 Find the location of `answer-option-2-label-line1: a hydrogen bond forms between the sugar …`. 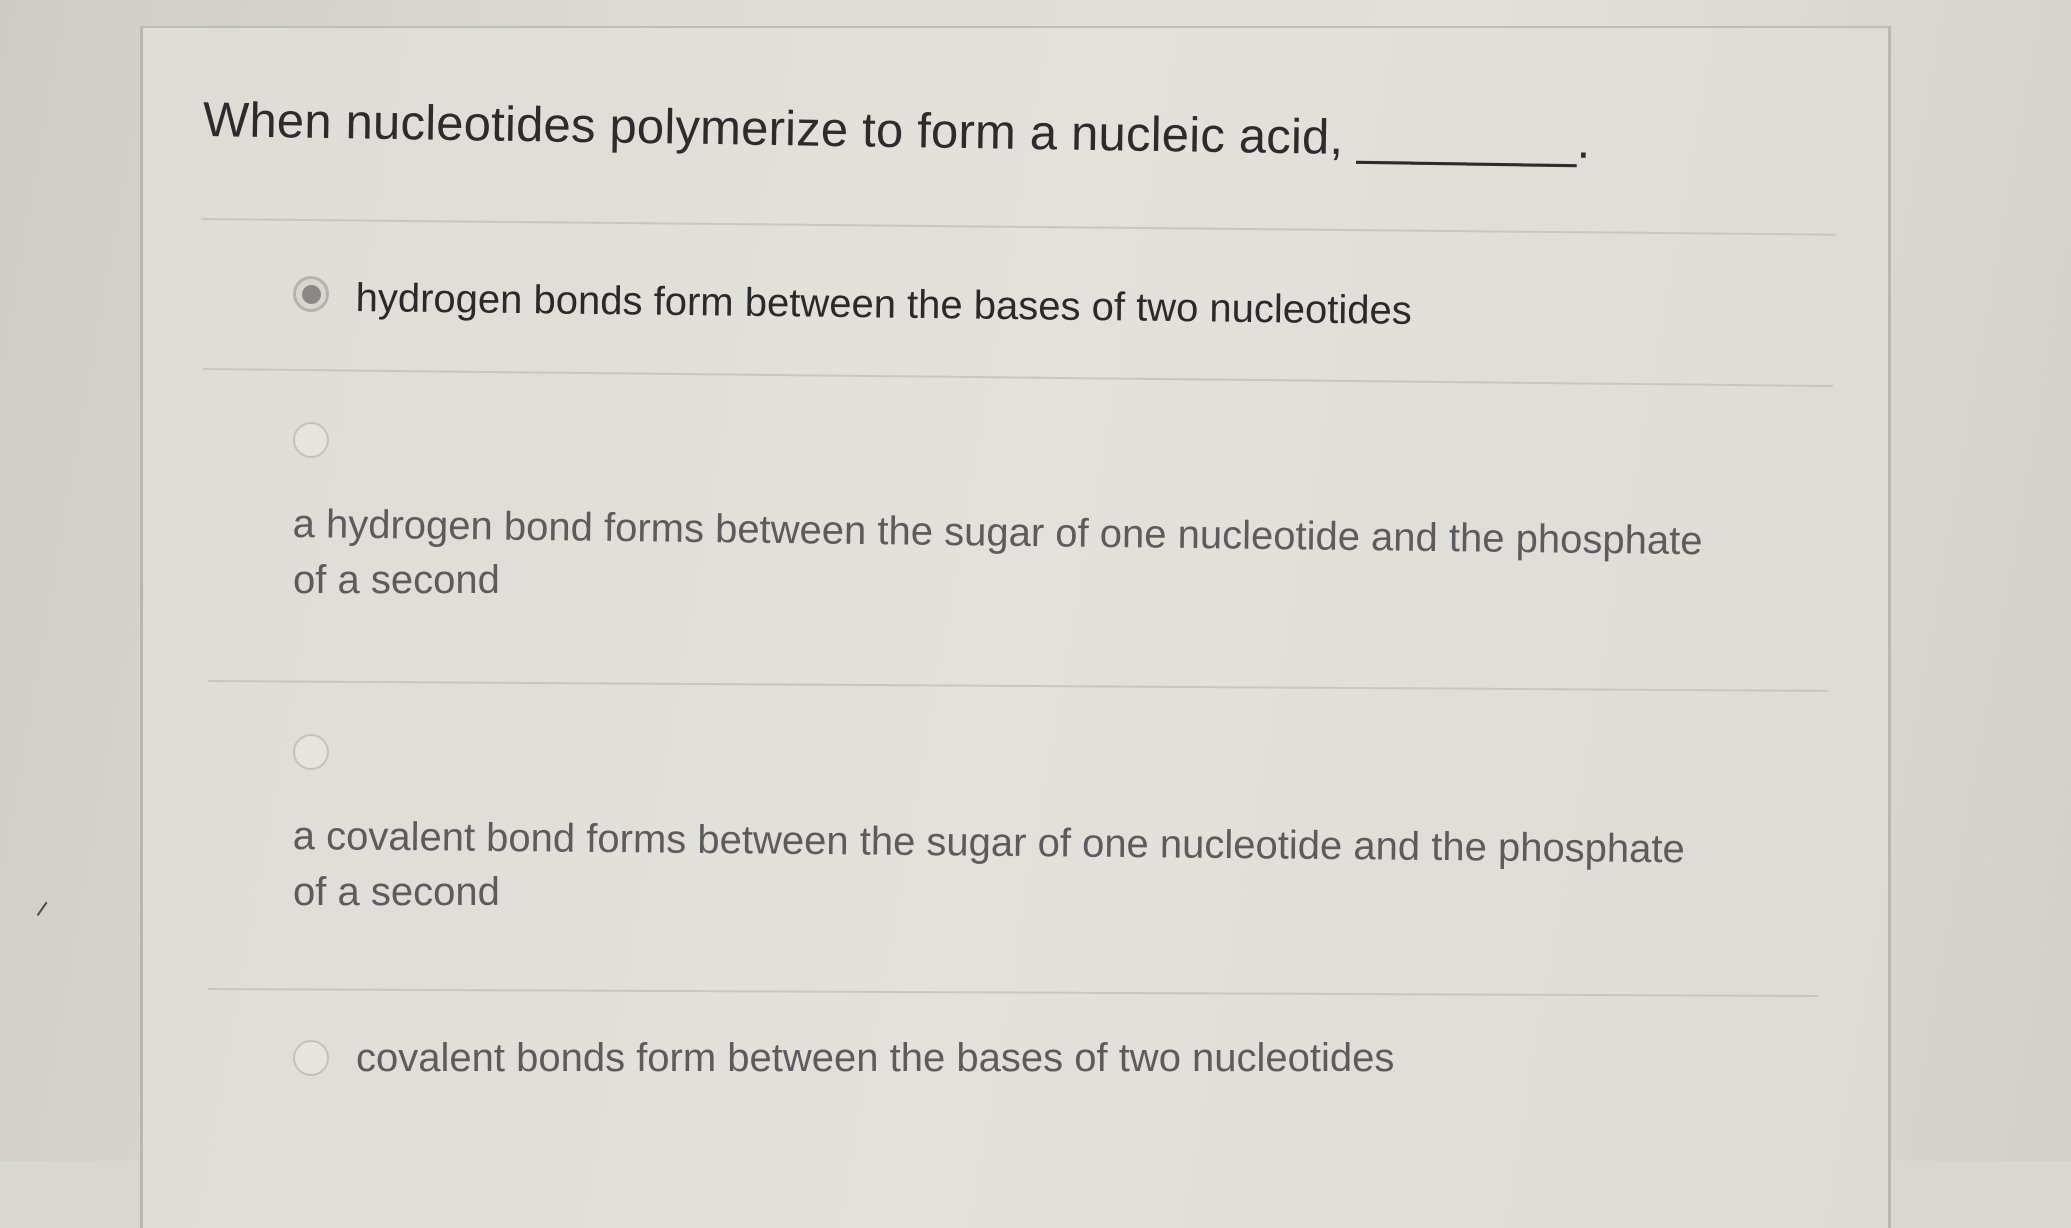

answer-option-2-label-line1: a hydrogen bond forms between the sugar … is located at coordinates (997, 532).